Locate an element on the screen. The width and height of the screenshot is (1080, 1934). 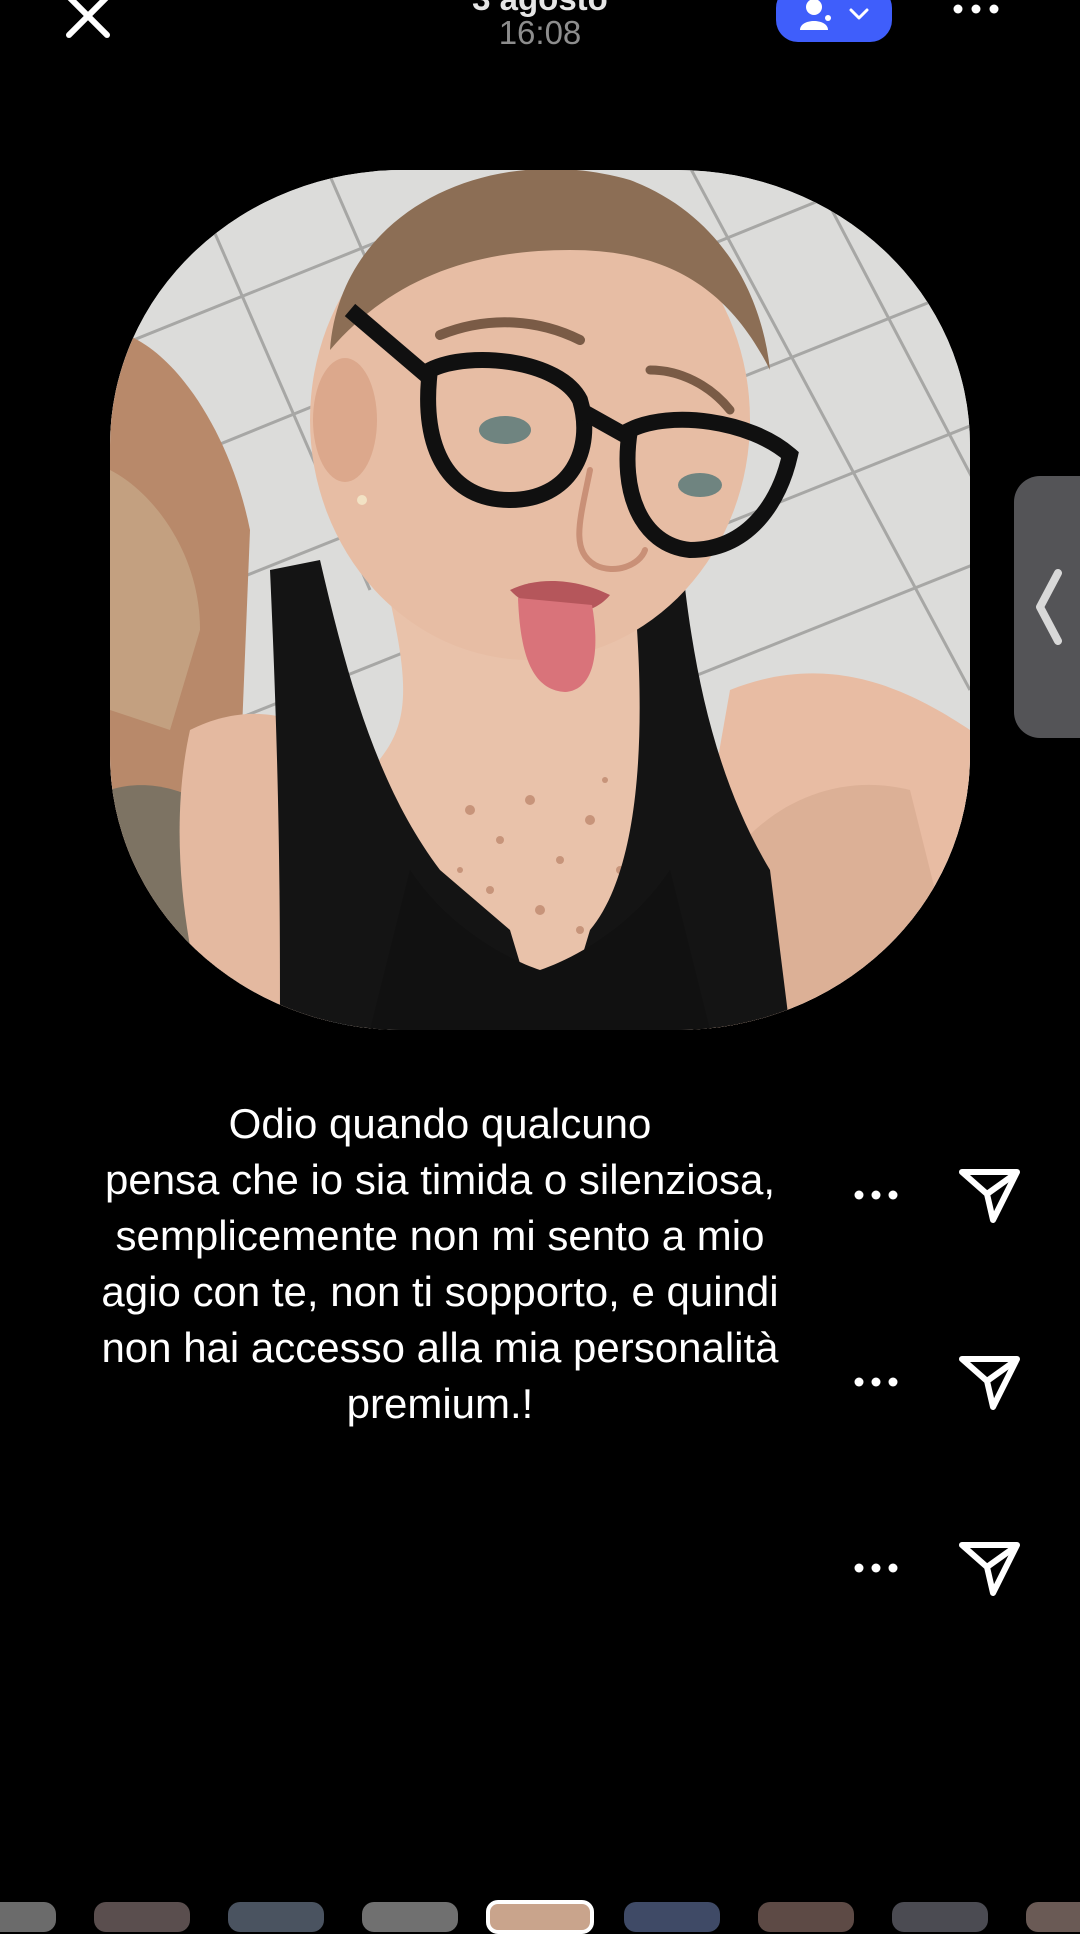
chevron-left-icon is located at coordinates (1049, 607).